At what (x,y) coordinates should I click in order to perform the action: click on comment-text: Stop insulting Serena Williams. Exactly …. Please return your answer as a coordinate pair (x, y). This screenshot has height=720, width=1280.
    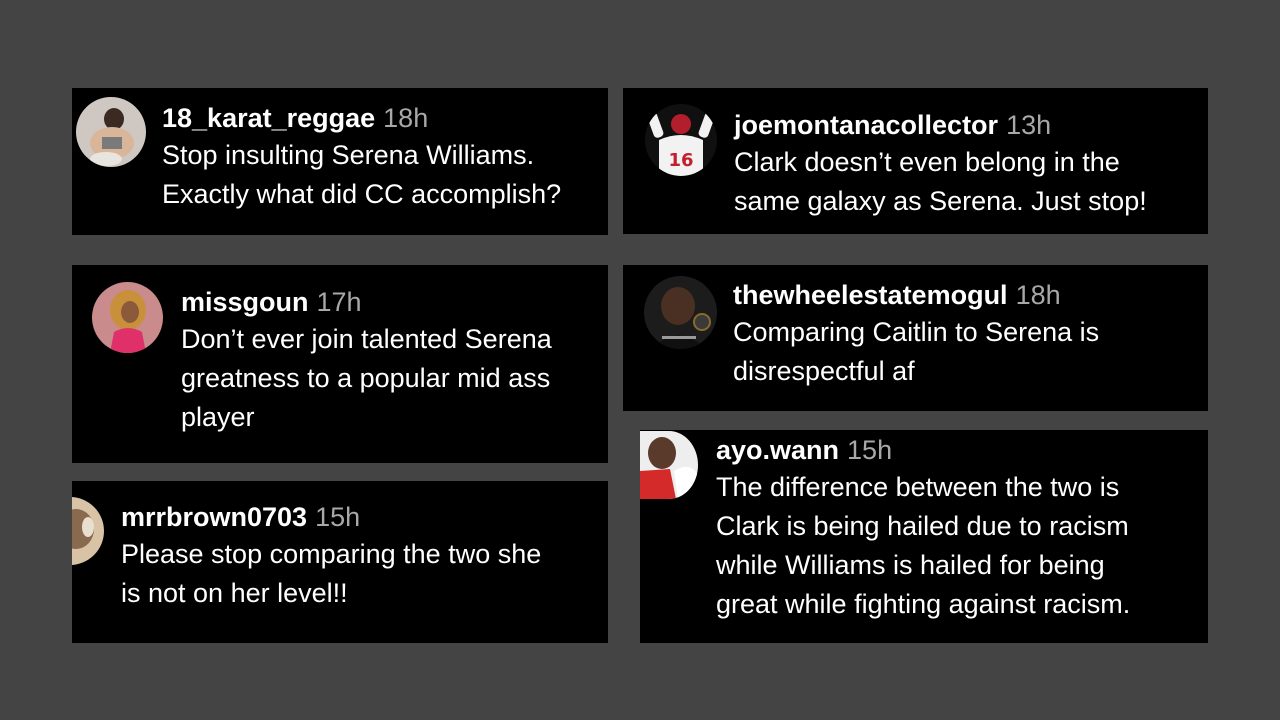
    Looking at the image, I should click on (362, 174).